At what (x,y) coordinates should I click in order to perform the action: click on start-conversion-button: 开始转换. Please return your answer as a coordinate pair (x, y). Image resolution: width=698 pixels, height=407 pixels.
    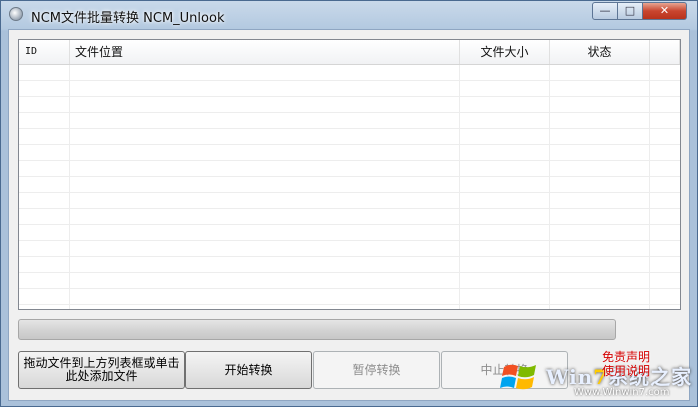
    Looking at the image, I should click on (248, 370).